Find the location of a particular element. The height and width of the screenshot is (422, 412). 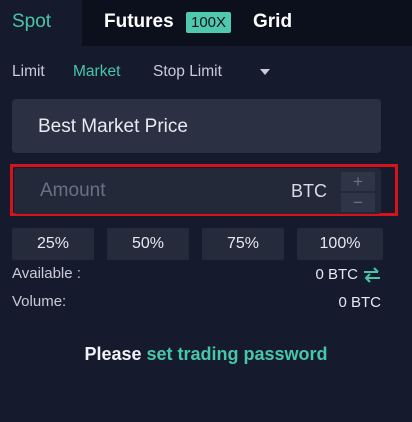

price-value: Best Market Price is located at coordinates (113, 126).